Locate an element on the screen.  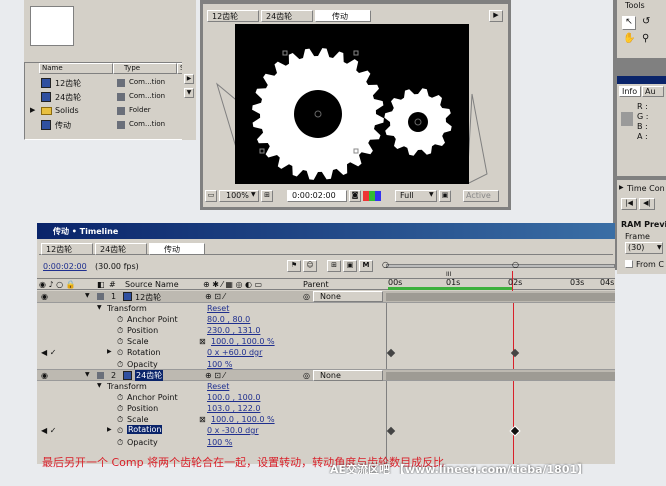
property-value: 100.0 , 100.0 % is located at coordinates (243, 341).